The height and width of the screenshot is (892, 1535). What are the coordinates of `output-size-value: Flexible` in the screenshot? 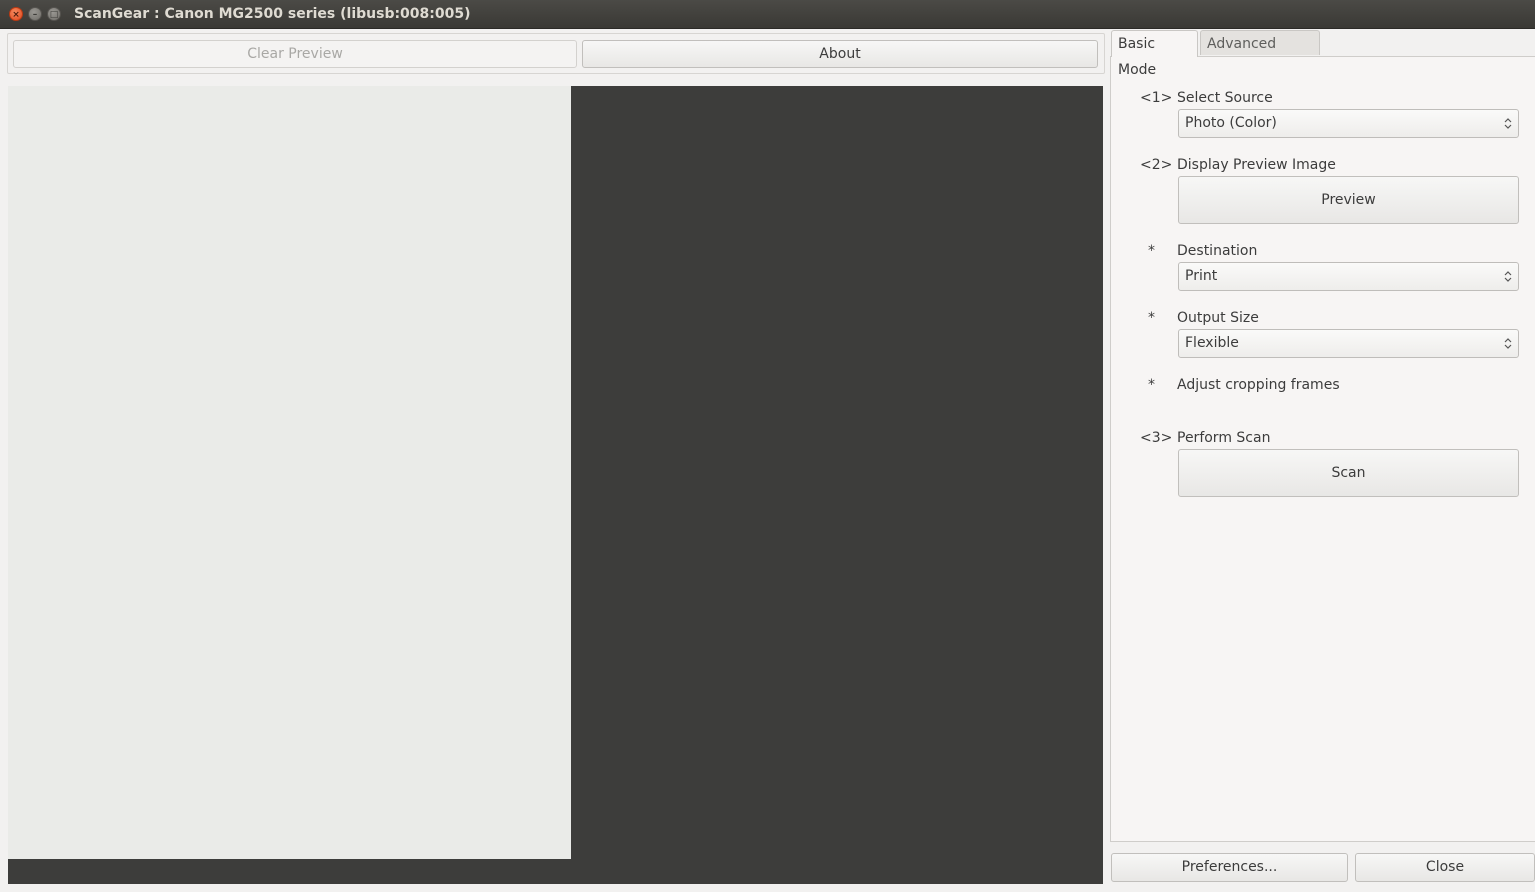 It's located at (1212, 343).